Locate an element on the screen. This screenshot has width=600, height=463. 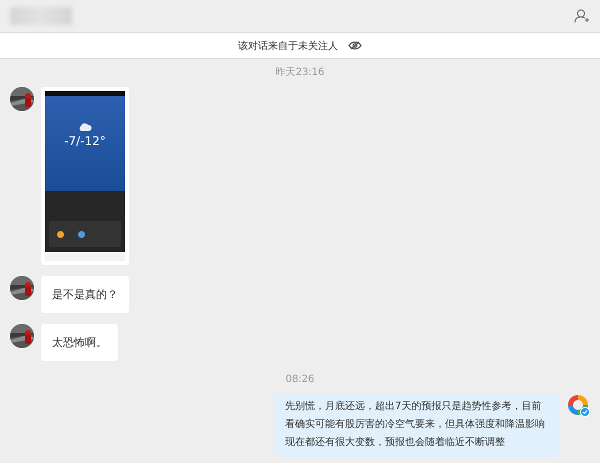
cloud-icon is located at coordinates (85, 127).